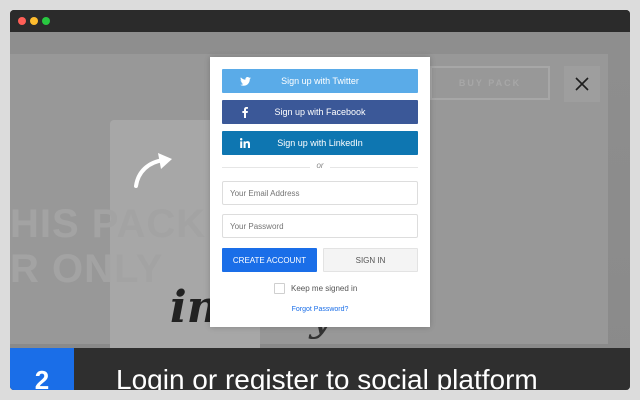 The image size is (640, 400). I want to click on caption-bar: 2 Login or register to social platform, so click(320, 369).